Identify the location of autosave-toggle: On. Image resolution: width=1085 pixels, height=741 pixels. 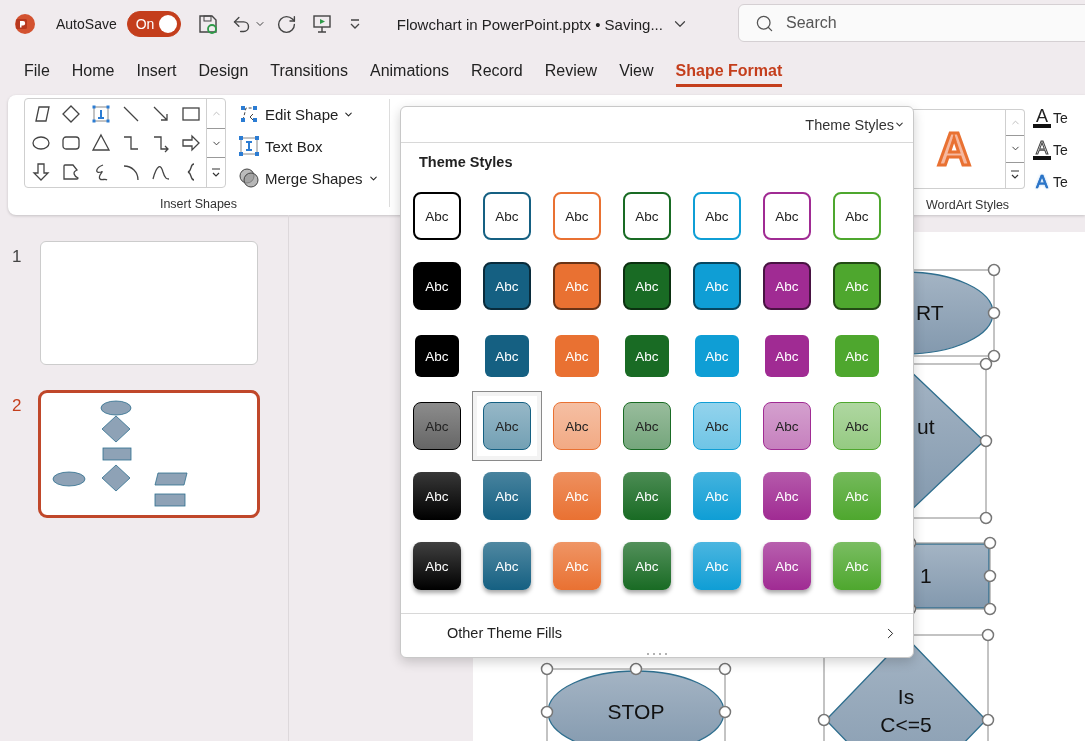
(153, 24).